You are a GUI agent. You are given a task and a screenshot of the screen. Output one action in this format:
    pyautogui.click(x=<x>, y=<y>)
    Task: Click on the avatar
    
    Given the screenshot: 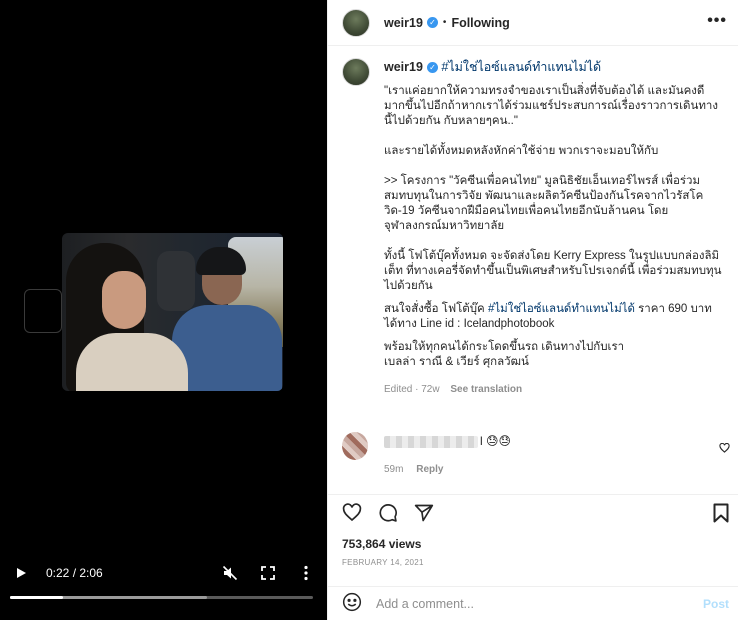 What is the action you would take?
    pyautogui.click(x=356, y=22)
    